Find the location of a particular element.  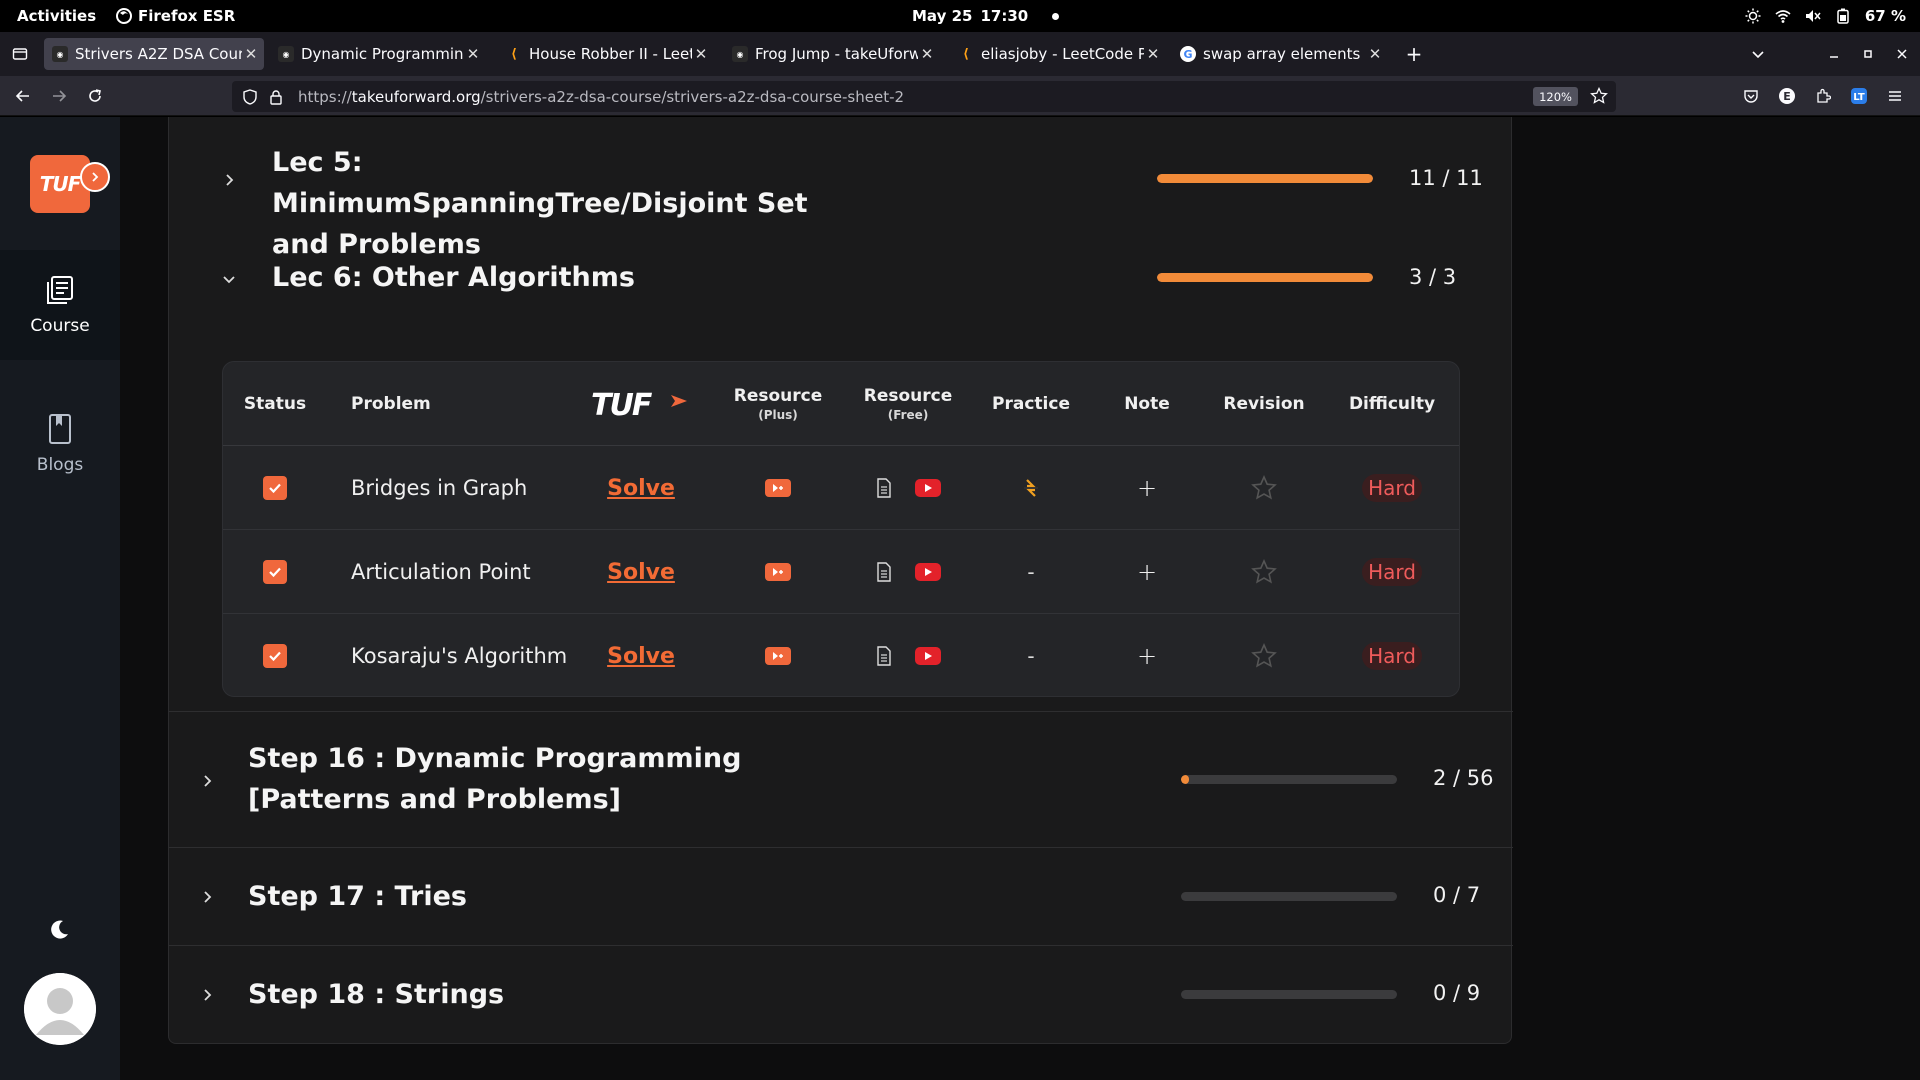

lock-icon is located at coordinates (276, 97).